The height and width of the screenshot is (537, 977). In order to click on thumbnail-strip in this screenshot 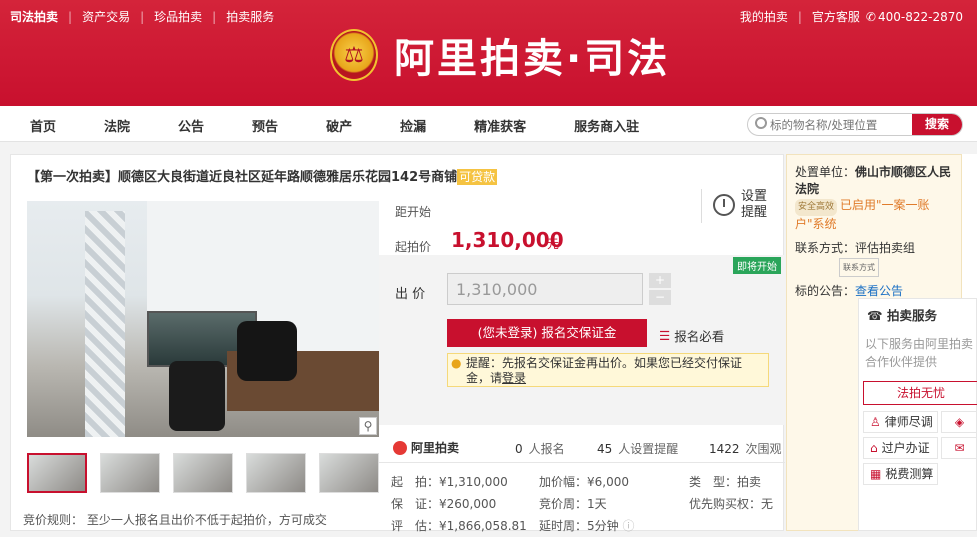, I will do `click(209, 473)`.